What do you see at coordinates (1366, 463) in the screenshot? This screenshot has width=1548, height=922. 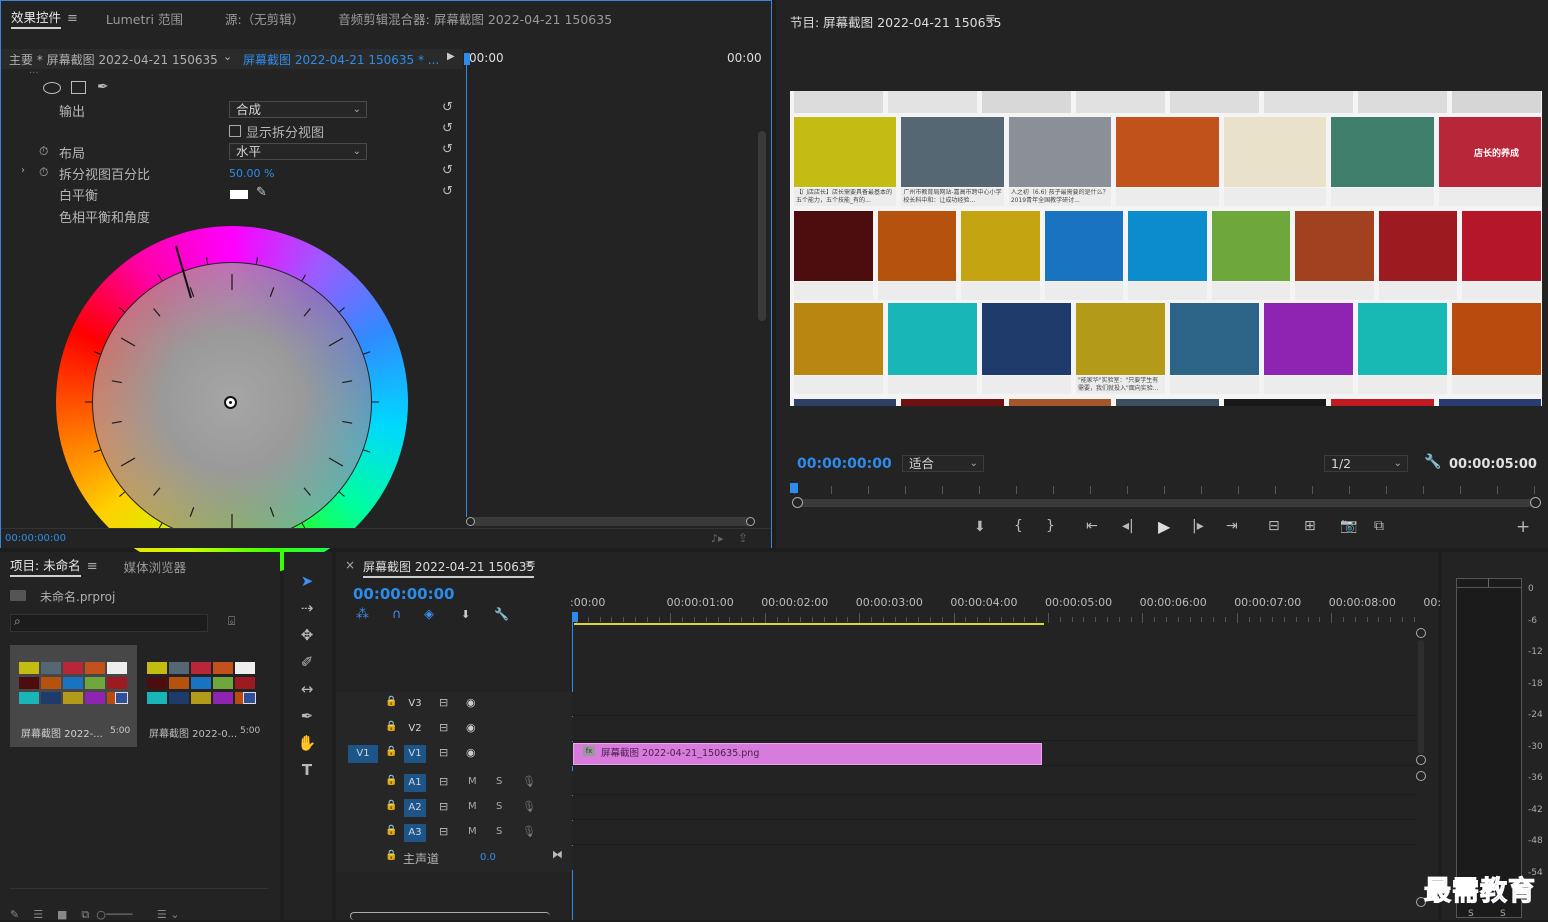 I see `resolution-dropdown: 1/2 ⌄` at bounding box center [1366, 463].